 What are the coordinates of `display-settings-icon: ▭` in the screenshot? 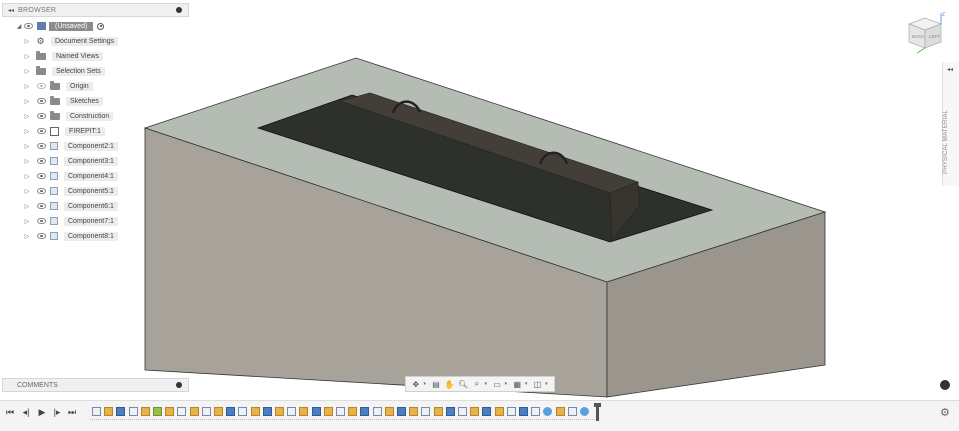 It's located at (497, 384).